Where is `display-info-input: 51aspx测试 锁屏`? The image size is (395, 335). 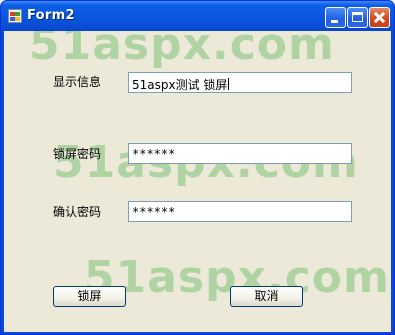
display-info-input: 51aspx测试 锁屏 is located at coordinates (240, 82).